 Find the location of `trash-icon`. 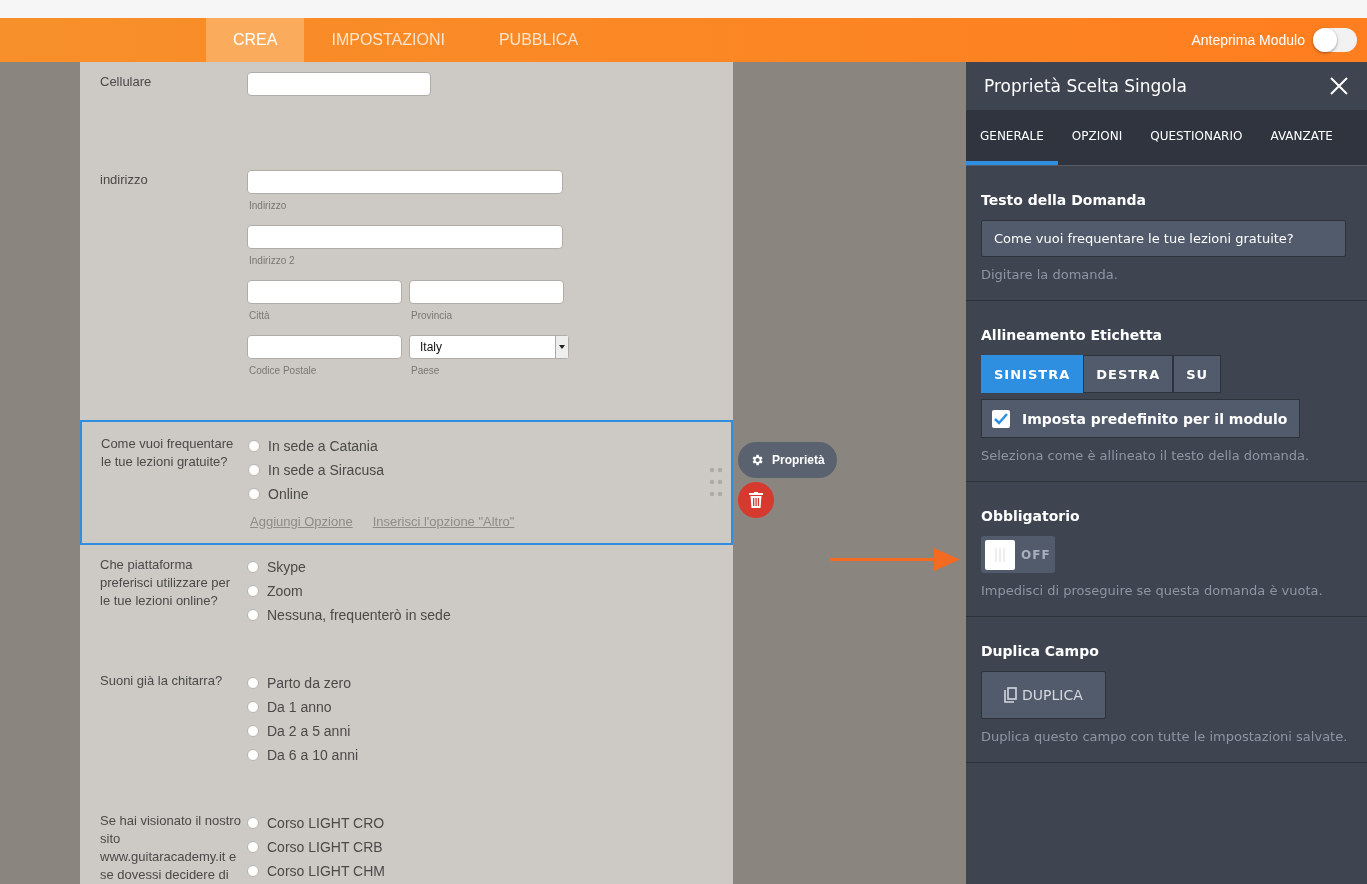

trash-icon is located at coordinates (756, 500).